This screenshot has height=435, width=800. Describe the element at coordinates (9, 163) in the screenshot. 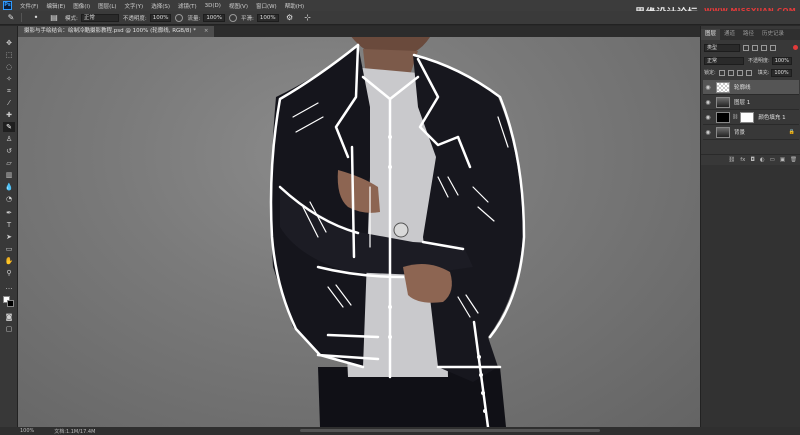

I see `eraser-tool-icon: ▱` at that location.